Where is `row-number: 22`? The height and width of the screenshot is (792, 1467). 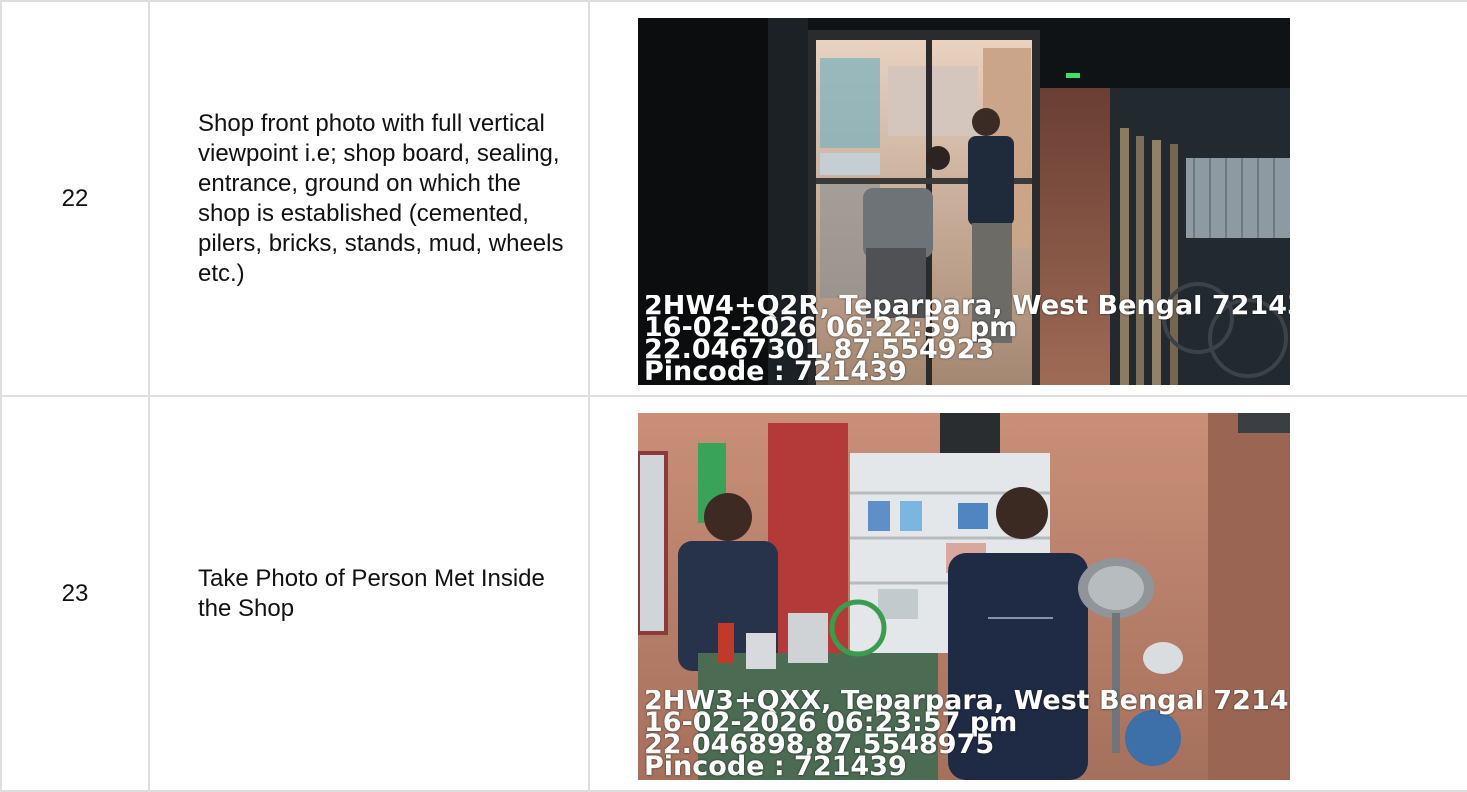 row-number: 22 is located at coordinates (75, 198).